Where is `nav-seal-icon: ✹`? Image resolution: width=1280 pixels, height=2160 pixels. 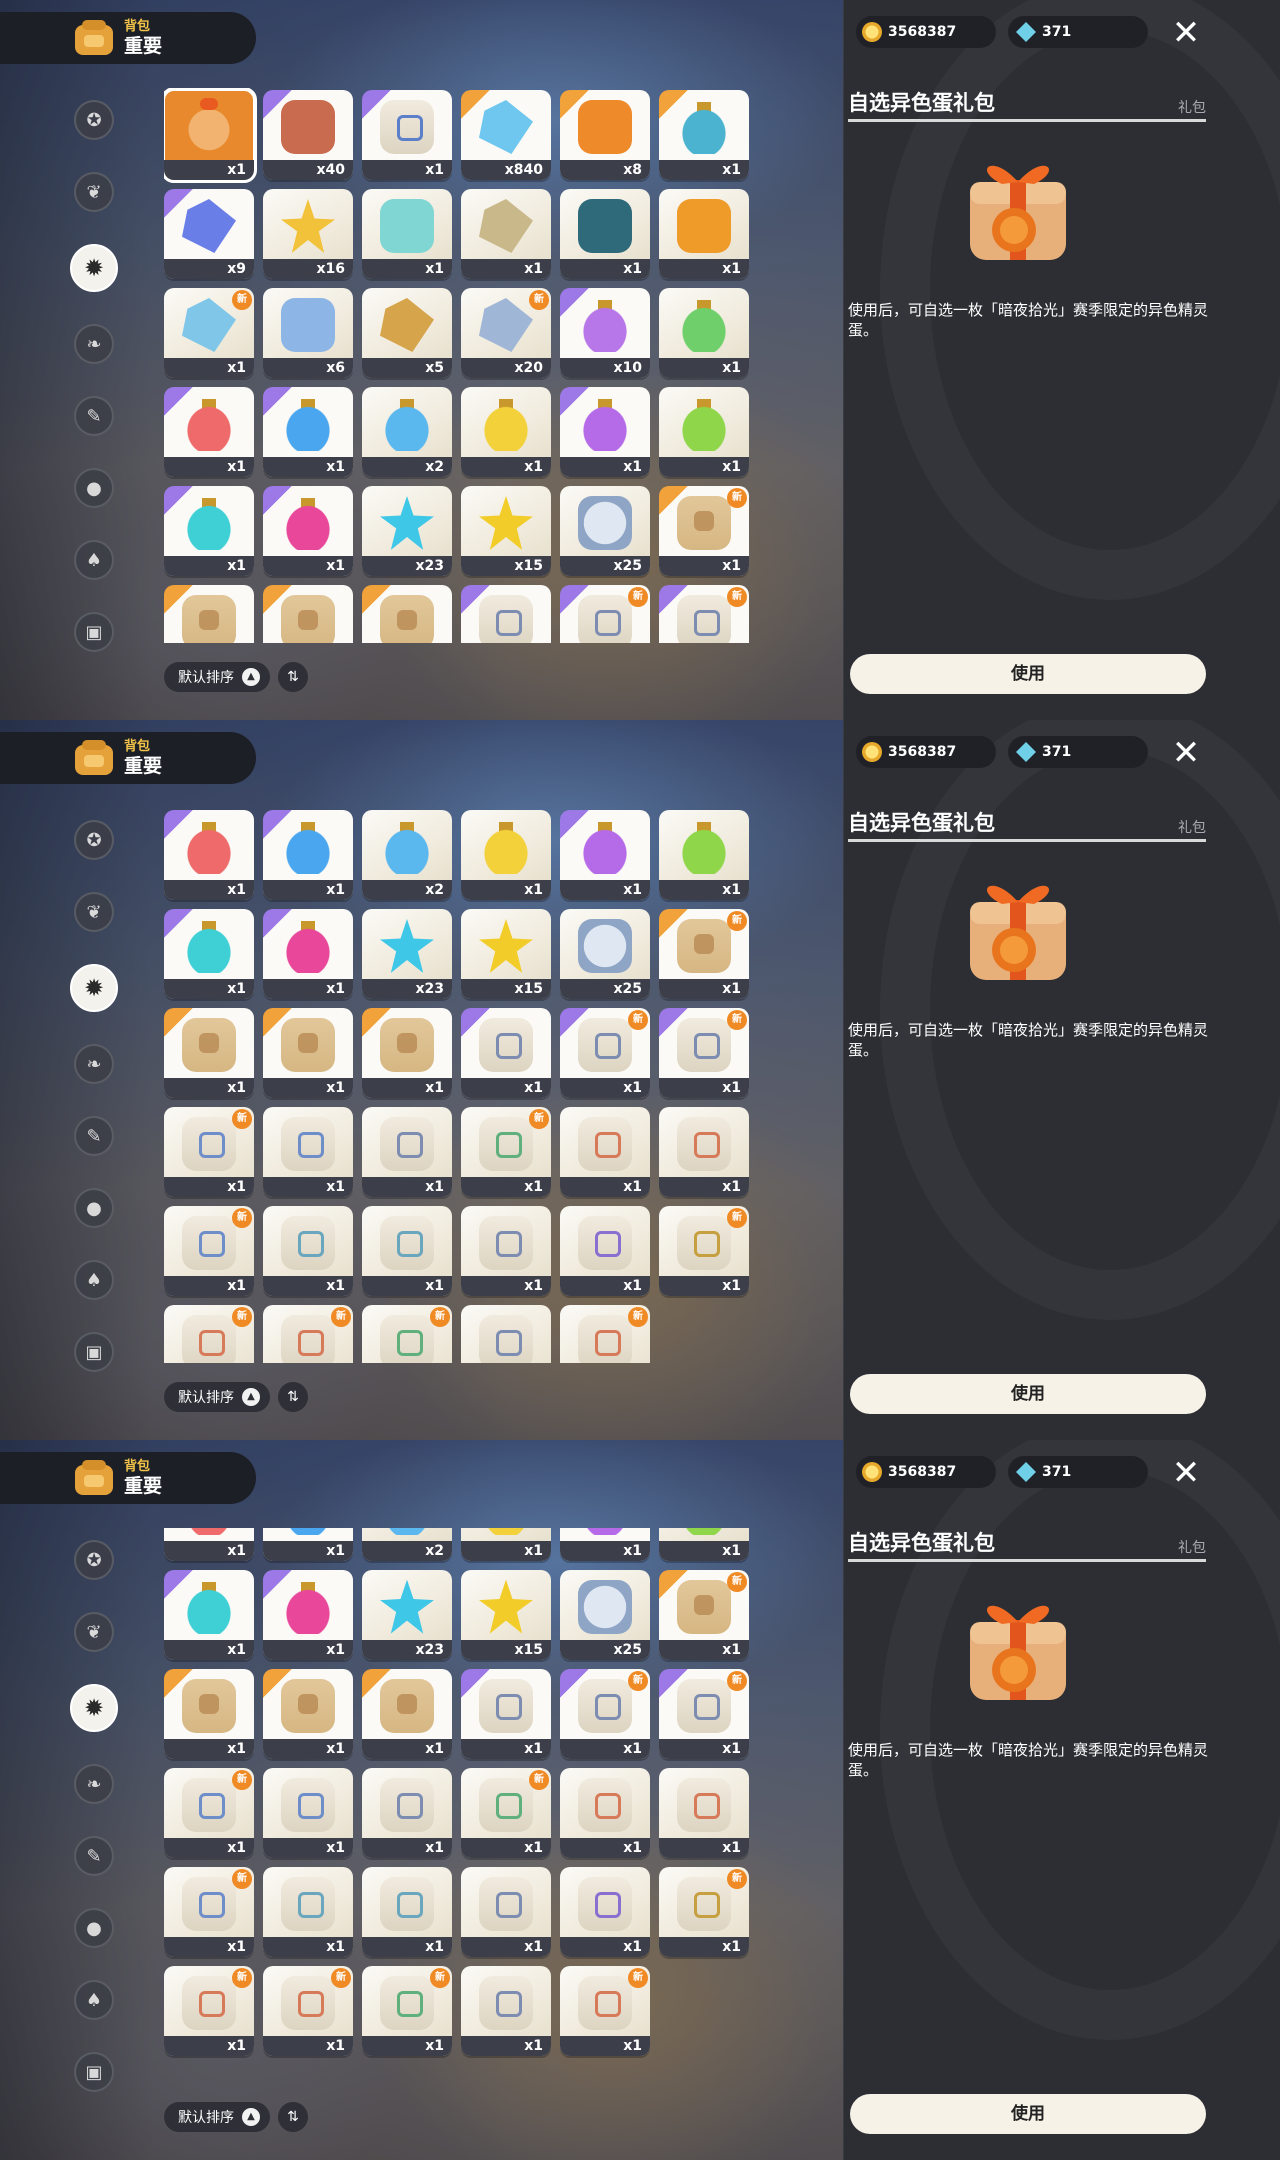
nav-seal-icon: ✹ is located at coordinates (94, 268).